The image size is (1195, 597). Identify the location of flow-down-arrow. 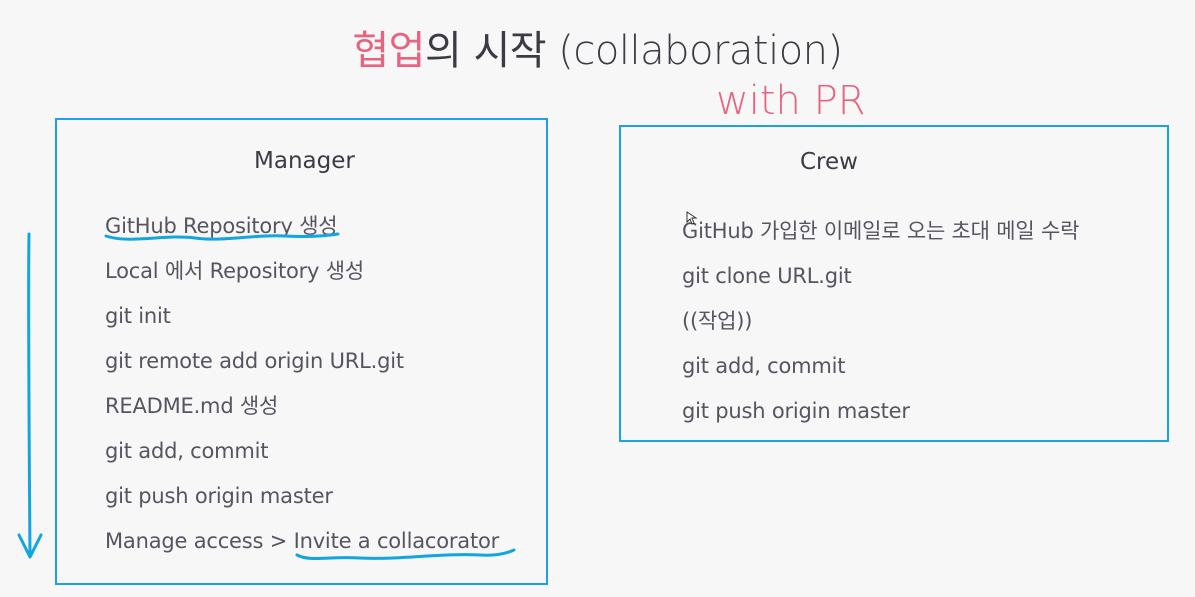
(29, 395).